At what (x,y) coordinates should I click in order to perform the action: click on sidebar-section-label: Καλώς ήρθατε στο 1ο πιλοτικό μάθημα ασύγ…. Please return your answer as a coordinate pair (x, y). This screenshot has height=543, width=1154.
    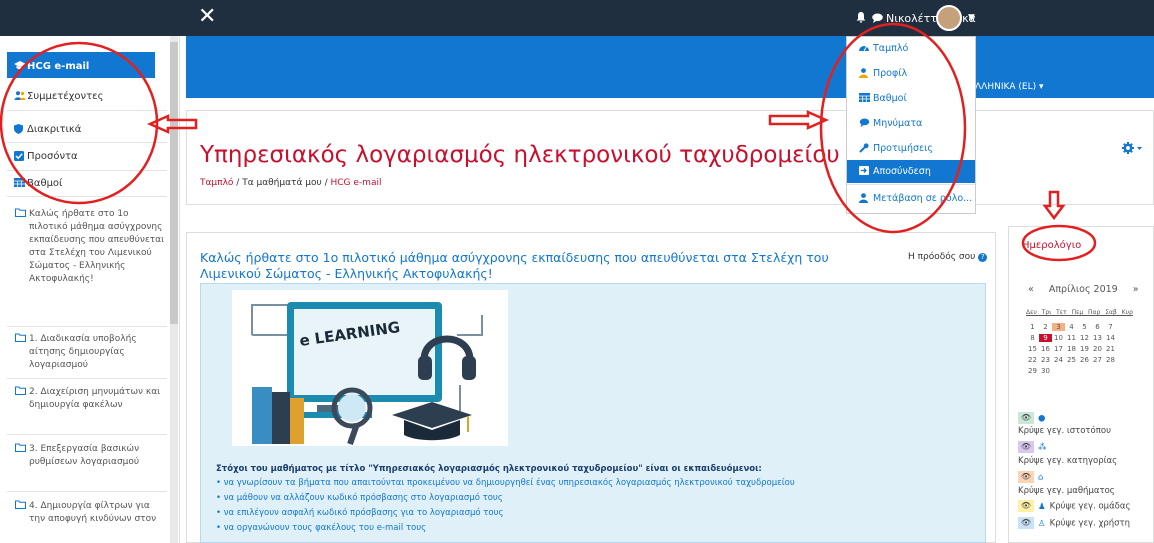
    Looking at the image, I should click on (97, 246).